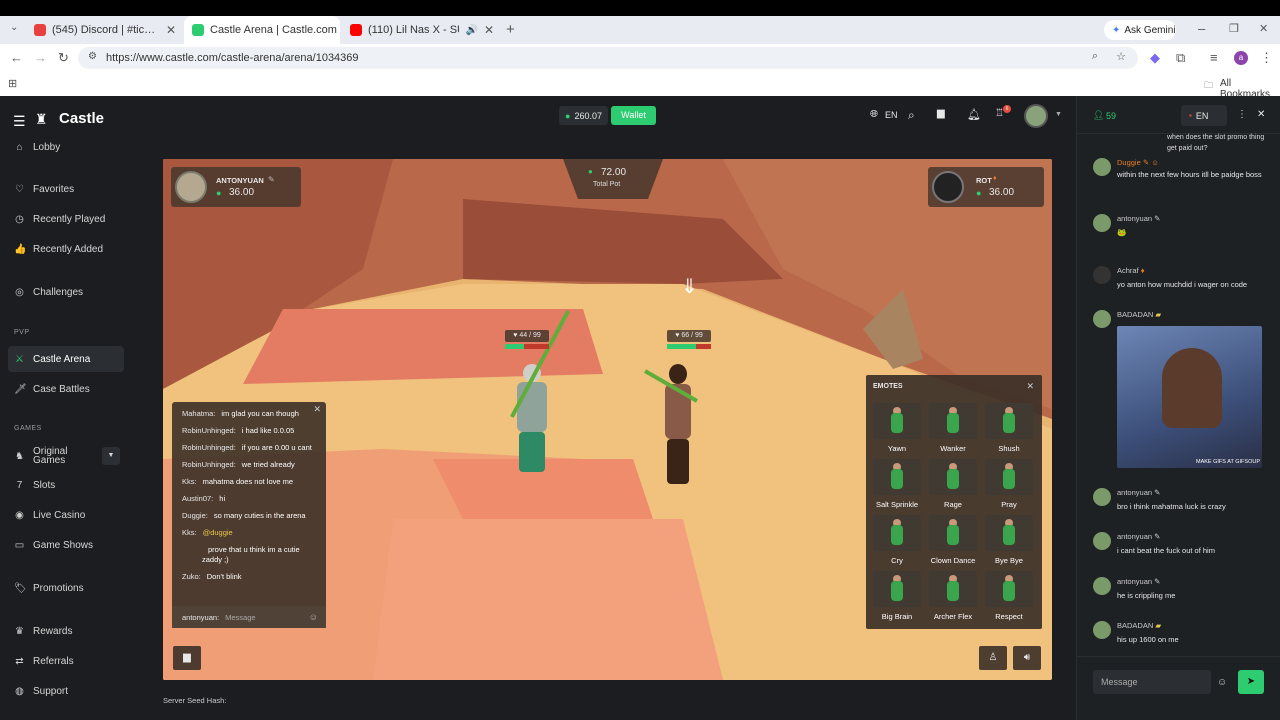 The height and width of the screenshot is (720, 1280). I want to click on star-icon: ☆, so click(1121, 56).